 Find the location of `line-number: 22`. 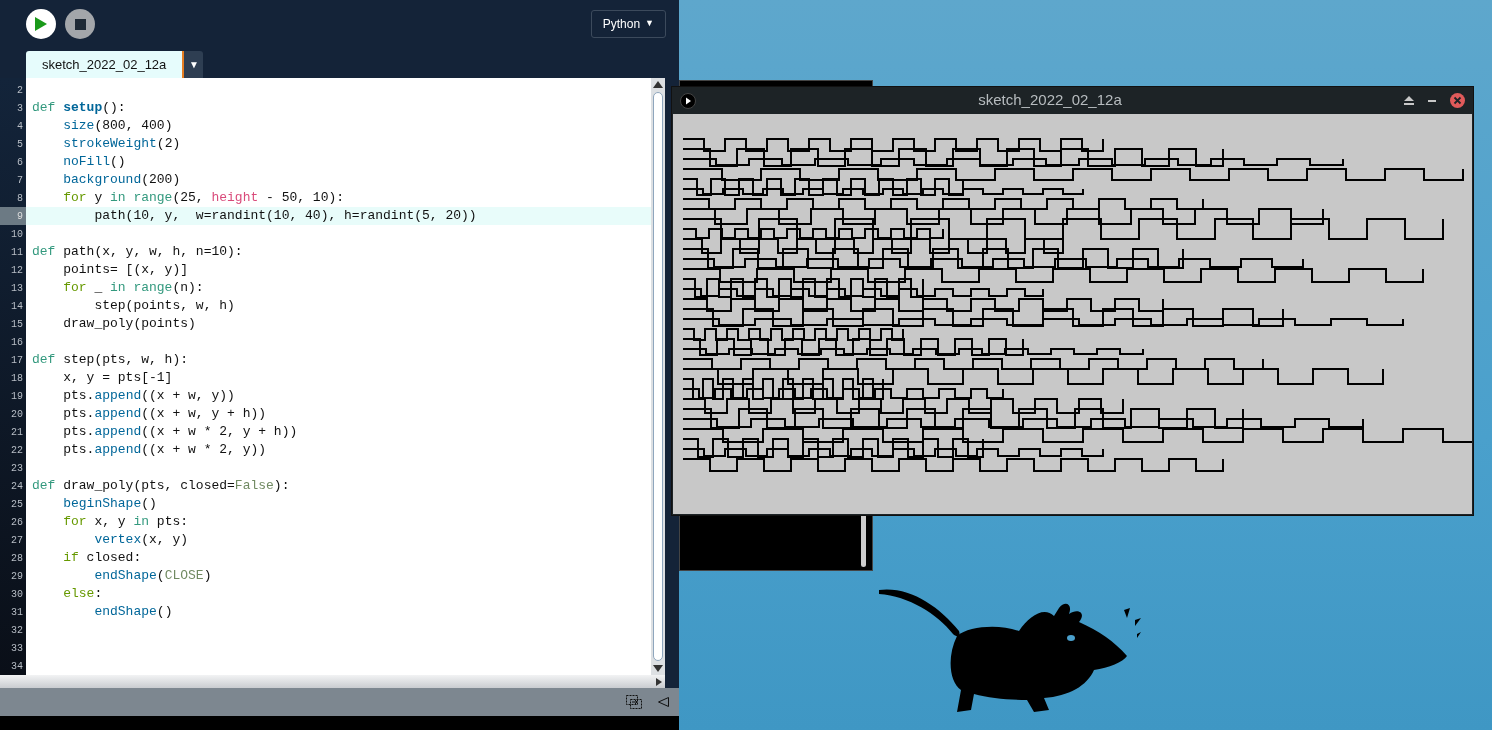

line-number: 22 is located at coordinates (17, 450).